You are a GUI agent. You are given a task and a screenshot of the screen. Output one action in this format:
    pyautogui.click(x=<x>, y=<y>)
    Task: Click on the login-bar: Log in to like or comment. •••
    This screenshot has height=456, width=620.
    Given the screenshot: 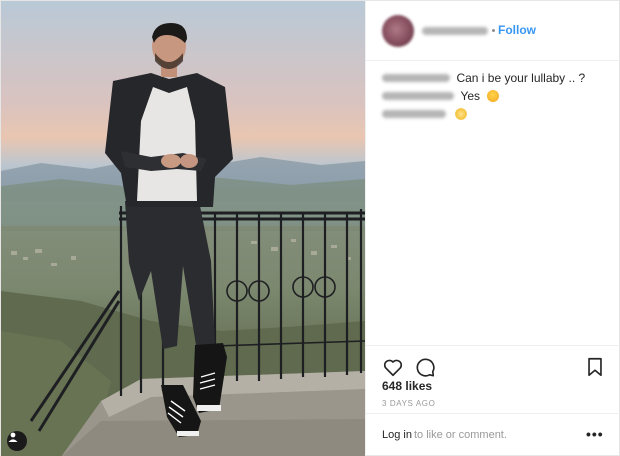 What is the action you would take?
    pyautogui.click(x=493, y=434)
    